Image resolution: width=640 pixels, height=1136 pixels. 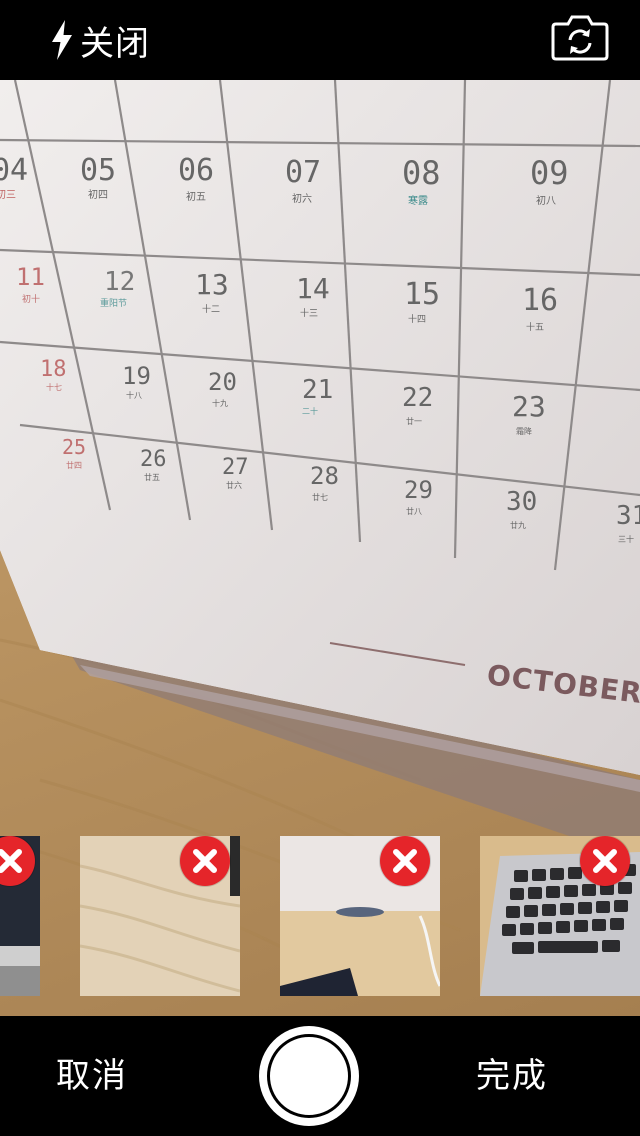 What do you see at coordinates (196, 196) in the screenshot?
I see `calendar-date-sub: 初五` at bounding box center [196, 196].